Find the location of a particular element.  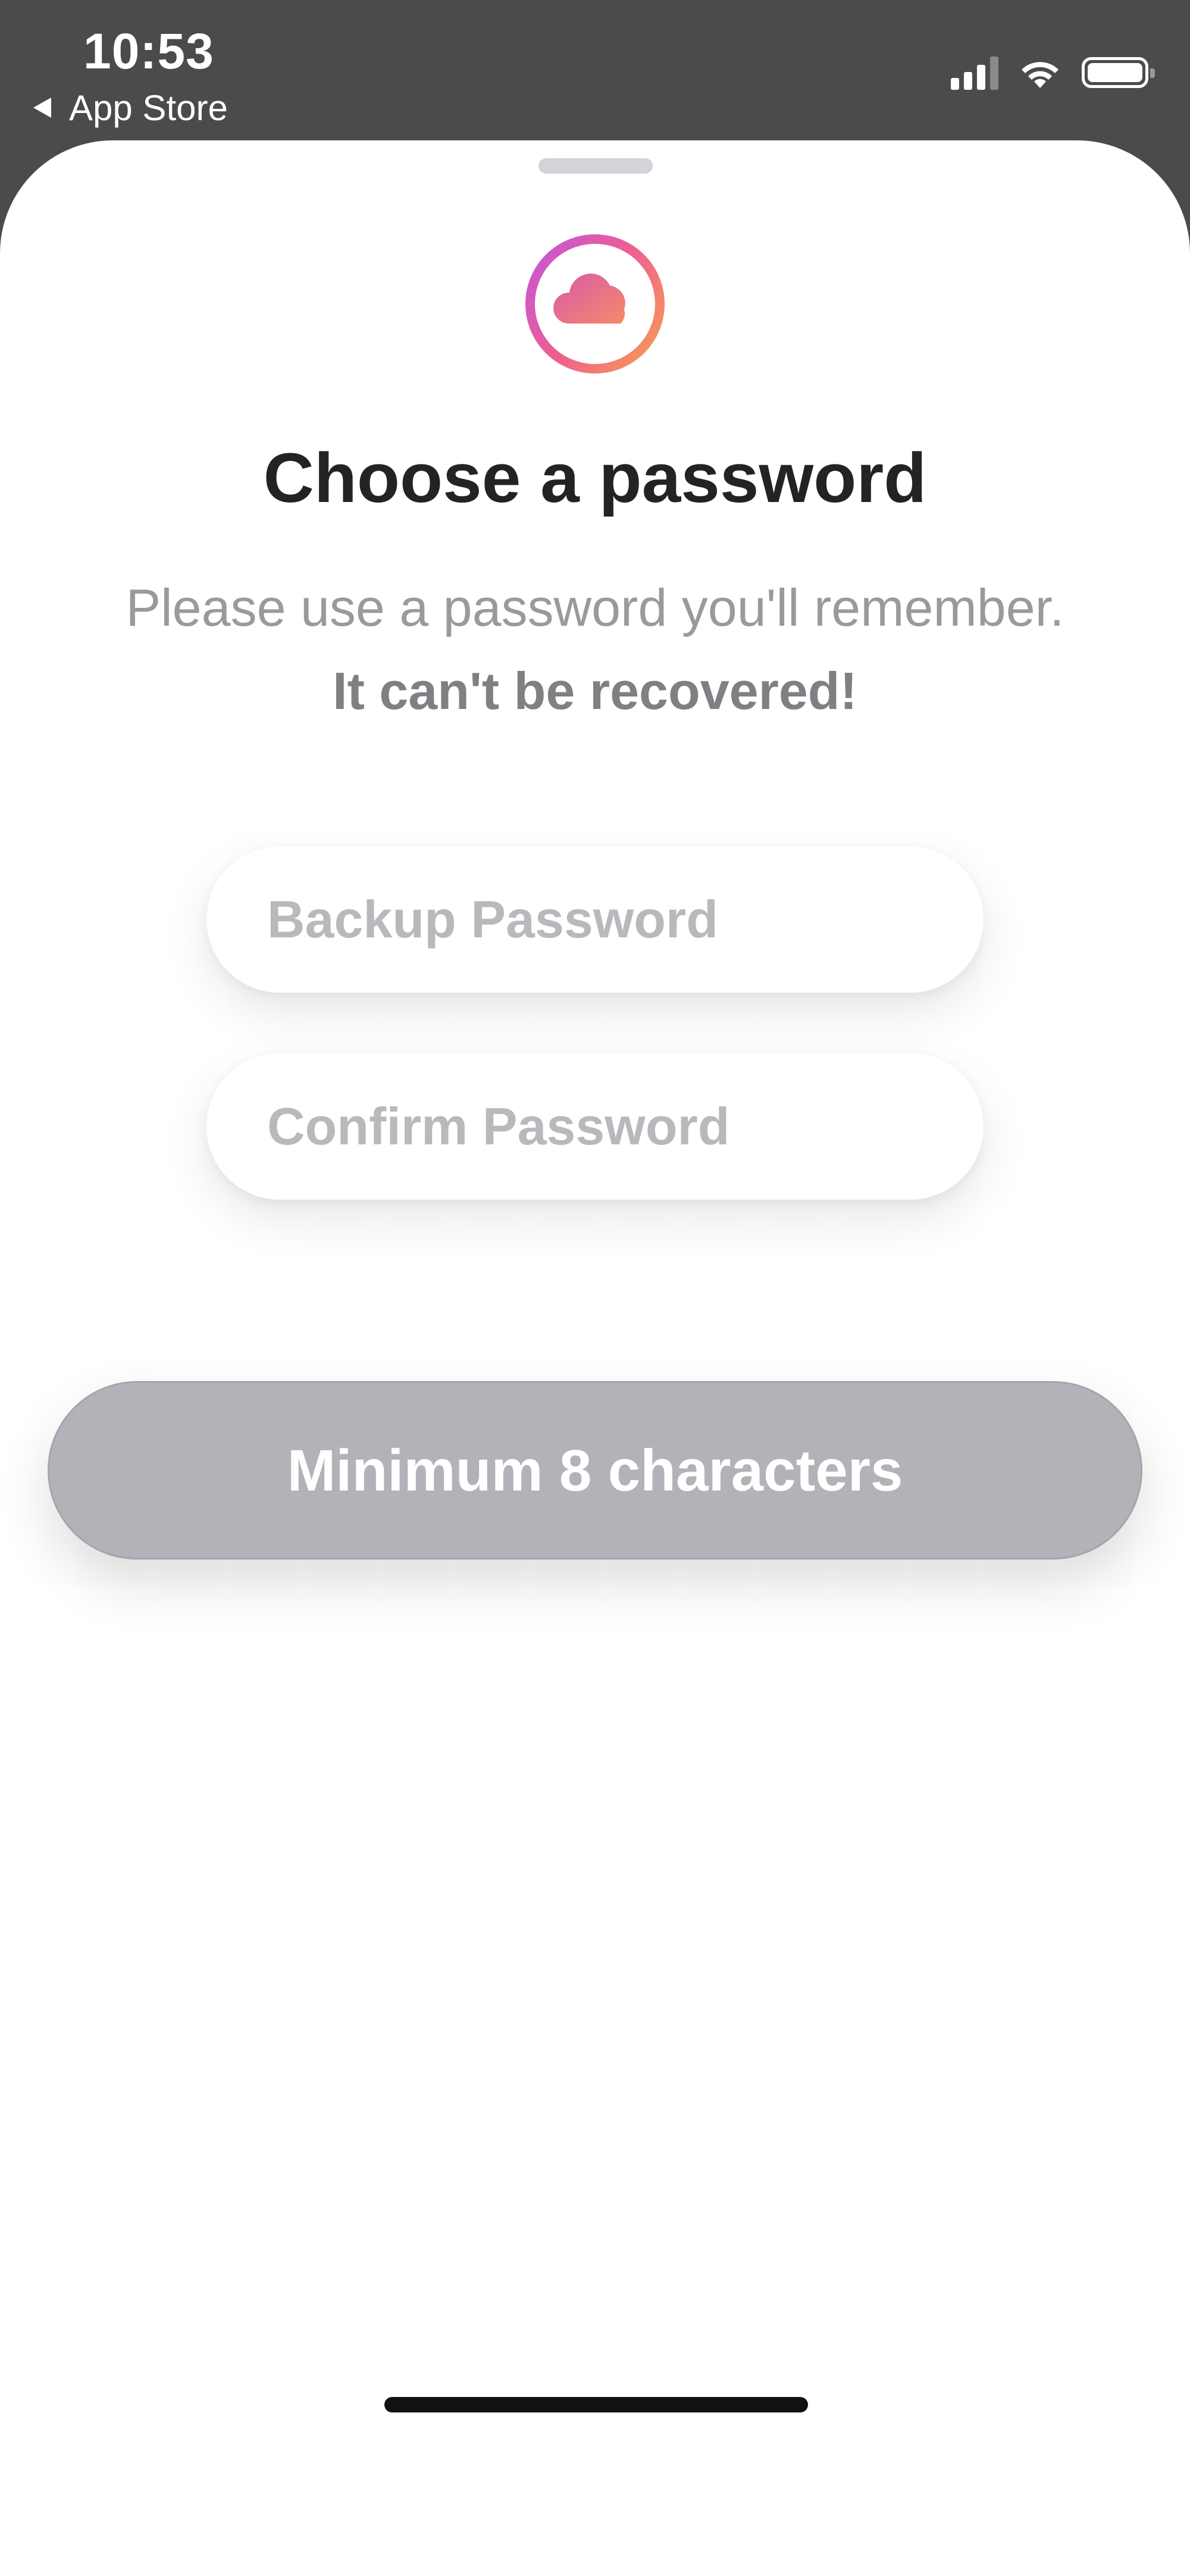

sheet-grabber-handle is located at coordinates (595, 166).